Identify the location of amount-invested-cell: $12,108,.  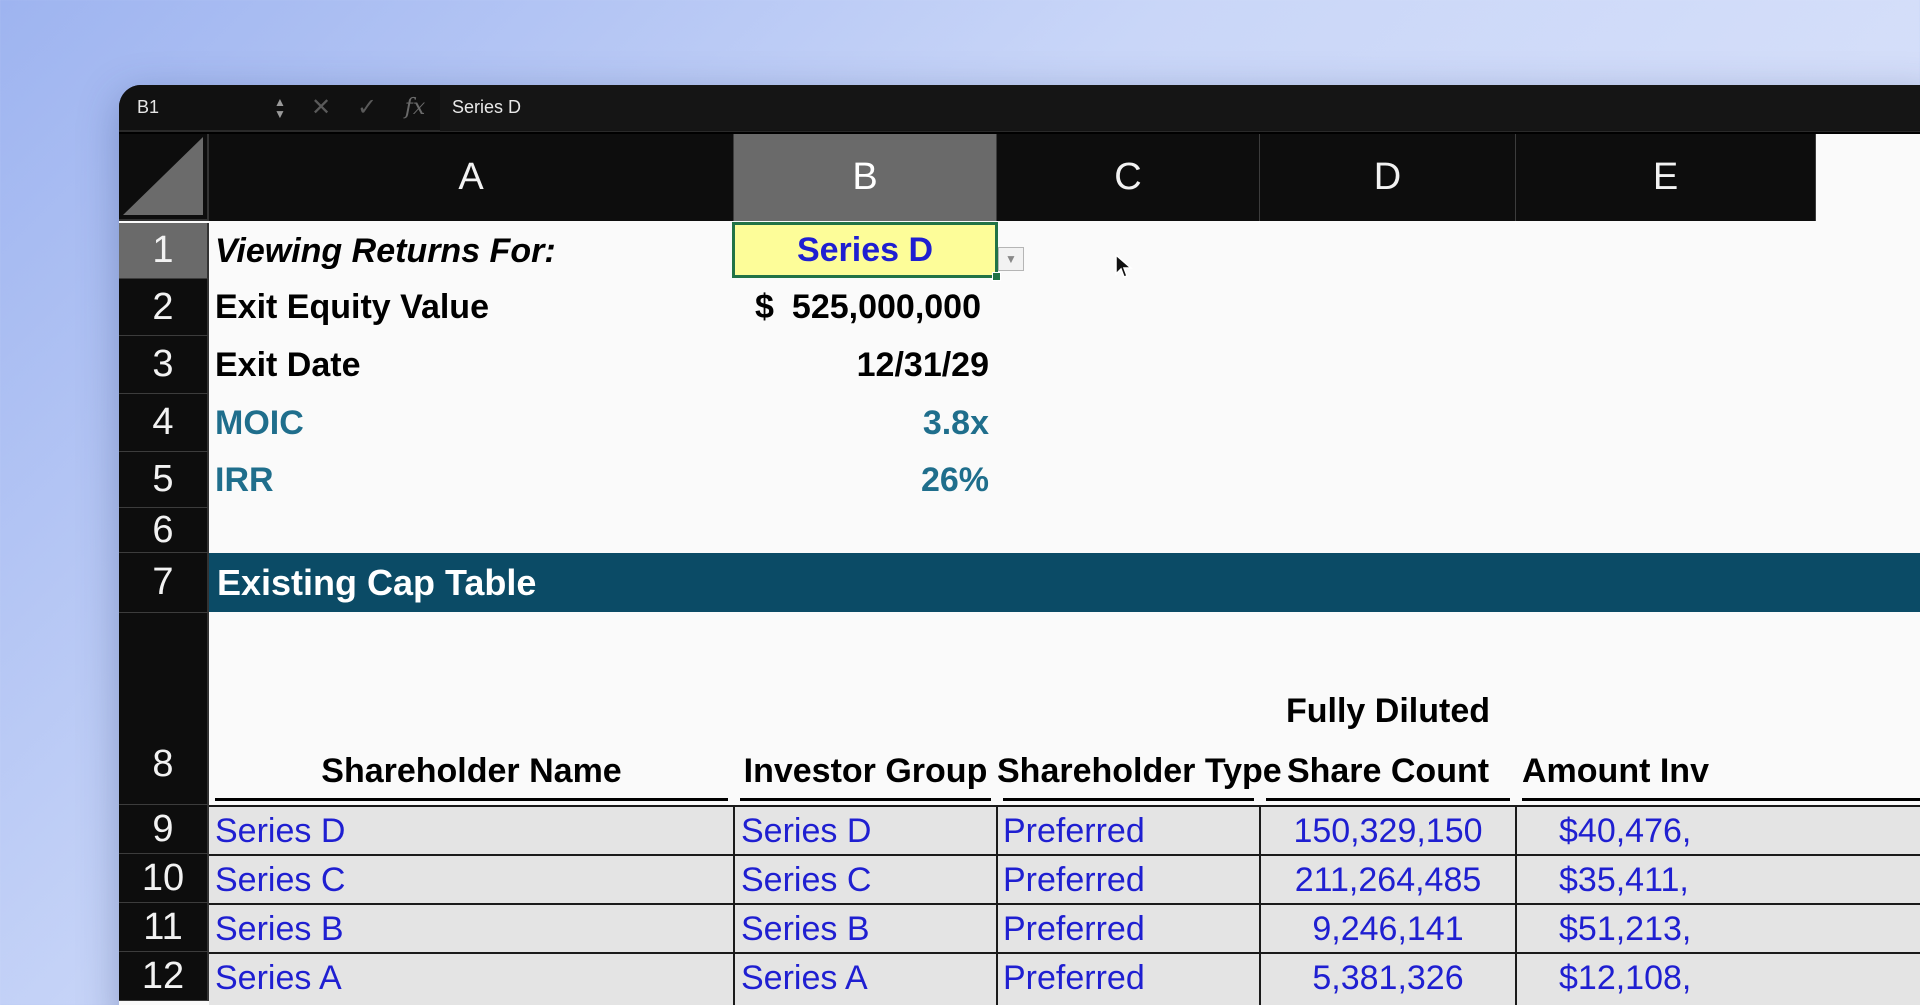
(1625, 978).